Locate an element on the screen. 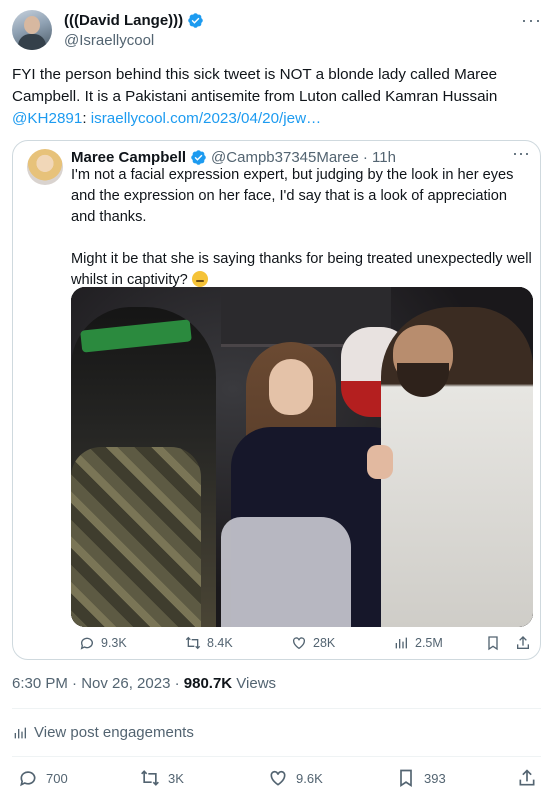 The width and height of the screenshot is (553, 798). quoted-repost-button: 8.4K is located at coordinates (209, 643).